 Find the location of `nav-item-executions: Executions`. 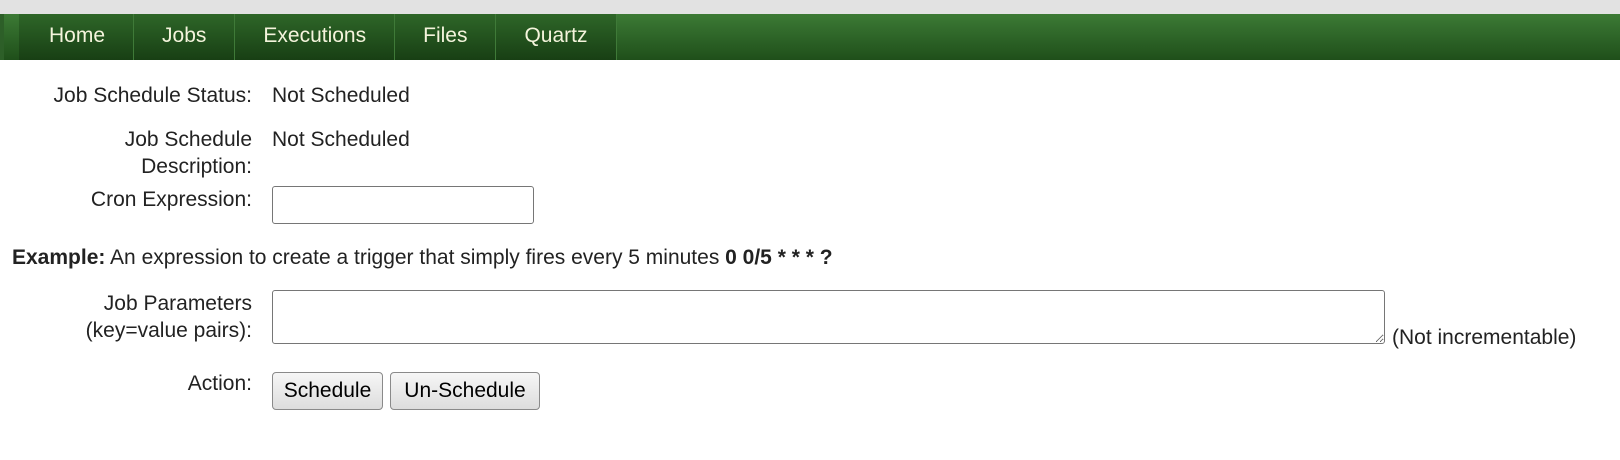

nav-item-executions: Executions is located at coordinates (315, 37).